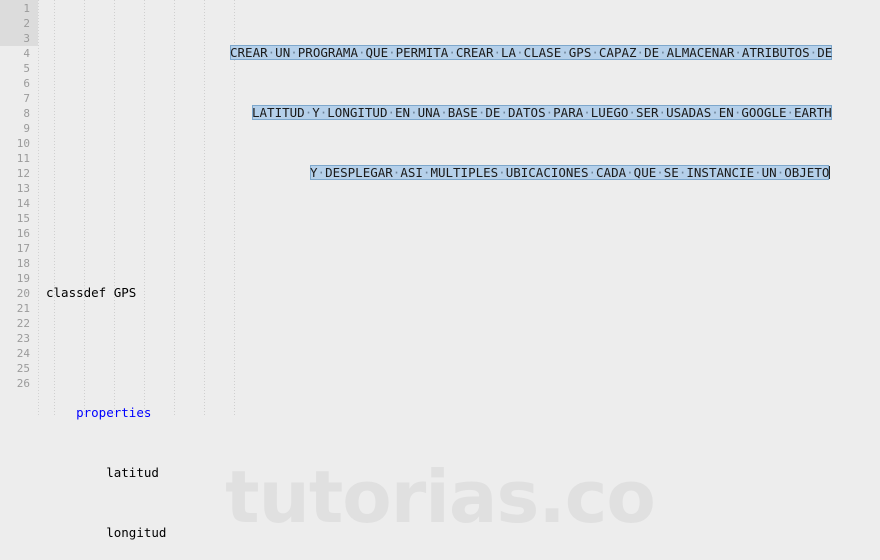 This screenshot has width=880, height=560. What do you see at coordinates (23, 218) in the screenshot?
I see `line-number: 15` at bounding box center [23, 218].